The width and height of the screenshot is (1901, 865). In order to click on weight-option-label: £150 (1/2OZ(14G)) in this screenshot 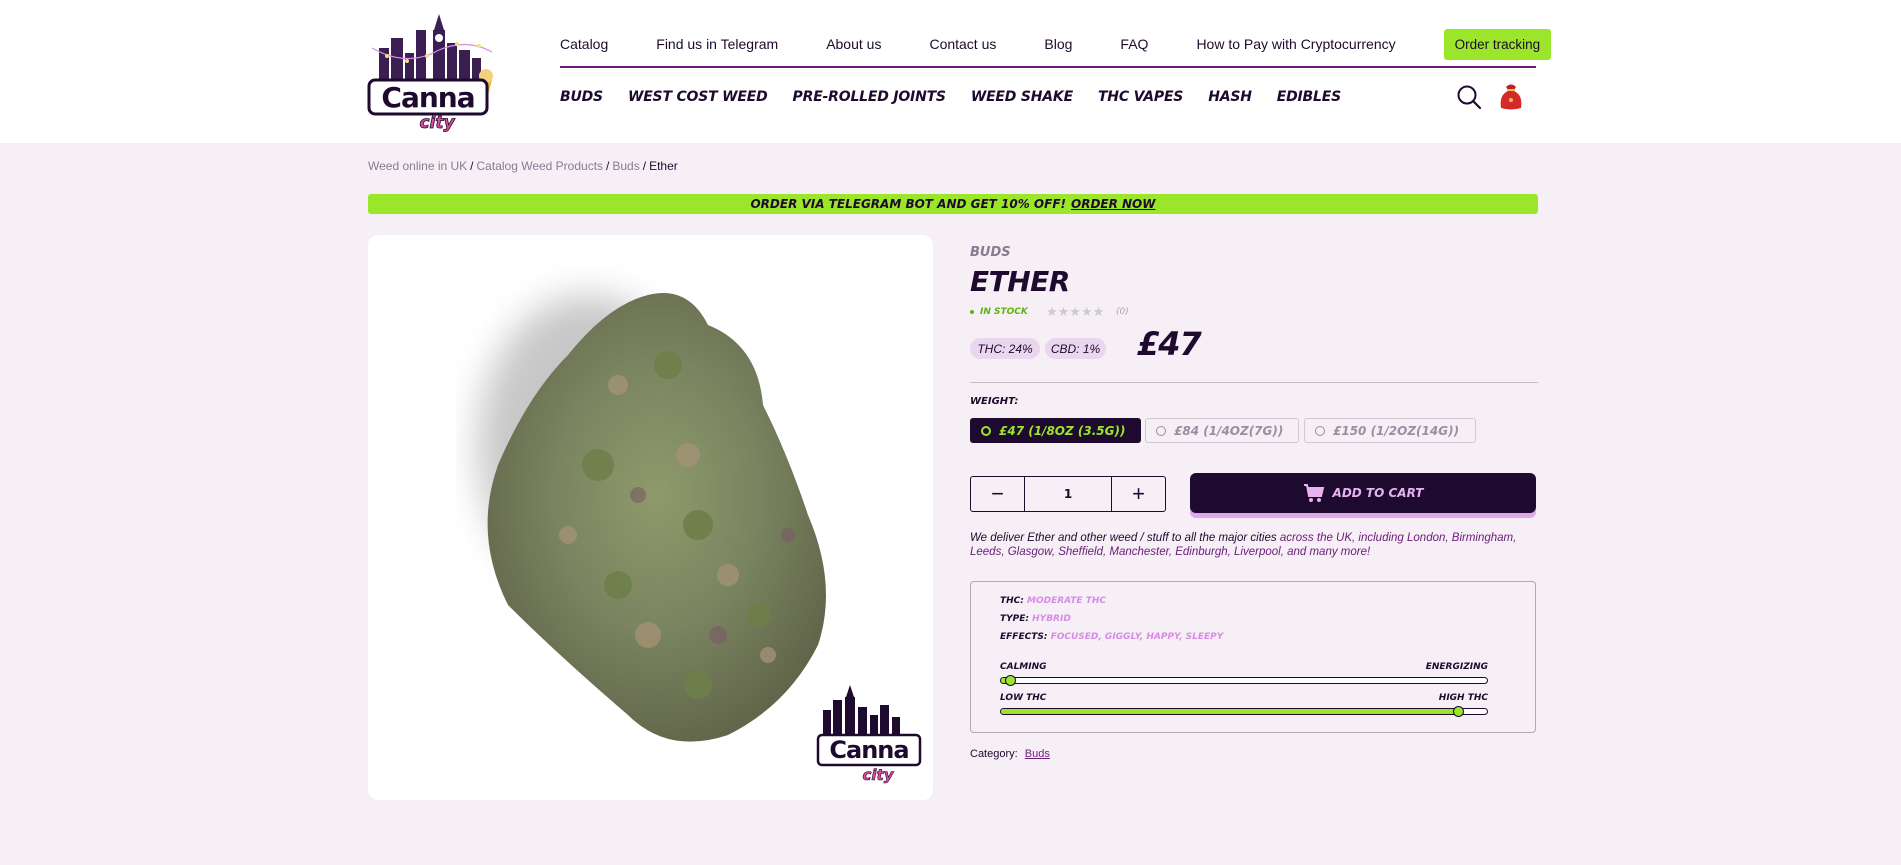, I will do `click(1396, 430)`.